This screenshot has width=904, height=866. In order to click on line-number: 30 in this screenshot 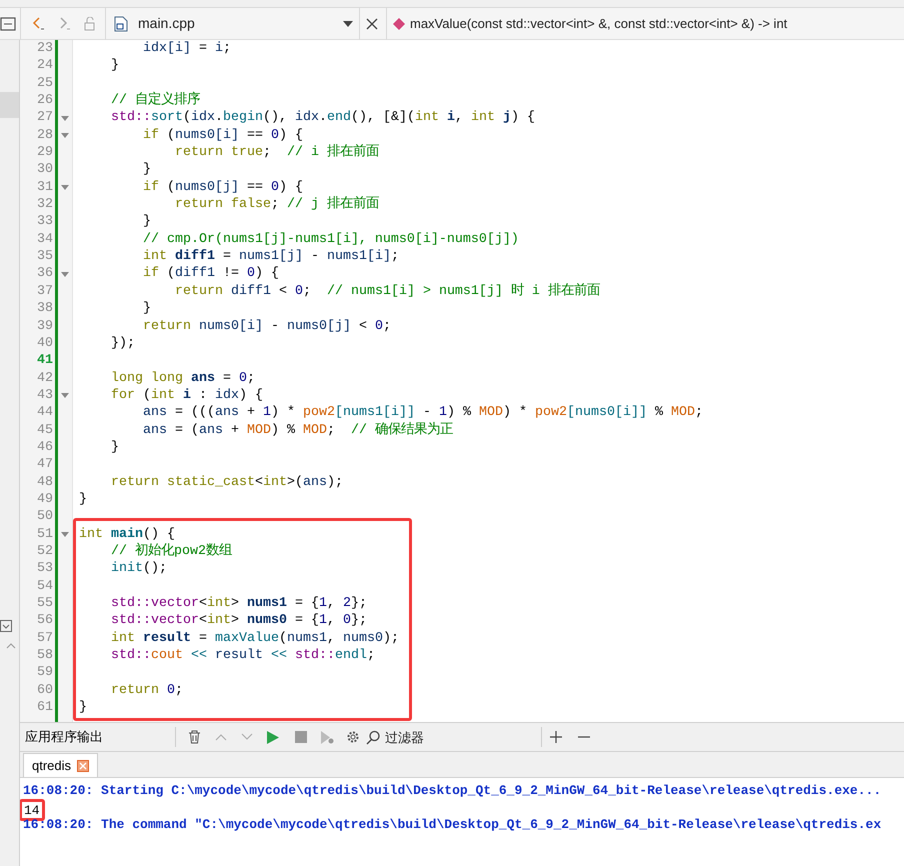, I will do `click(45, 170)`.